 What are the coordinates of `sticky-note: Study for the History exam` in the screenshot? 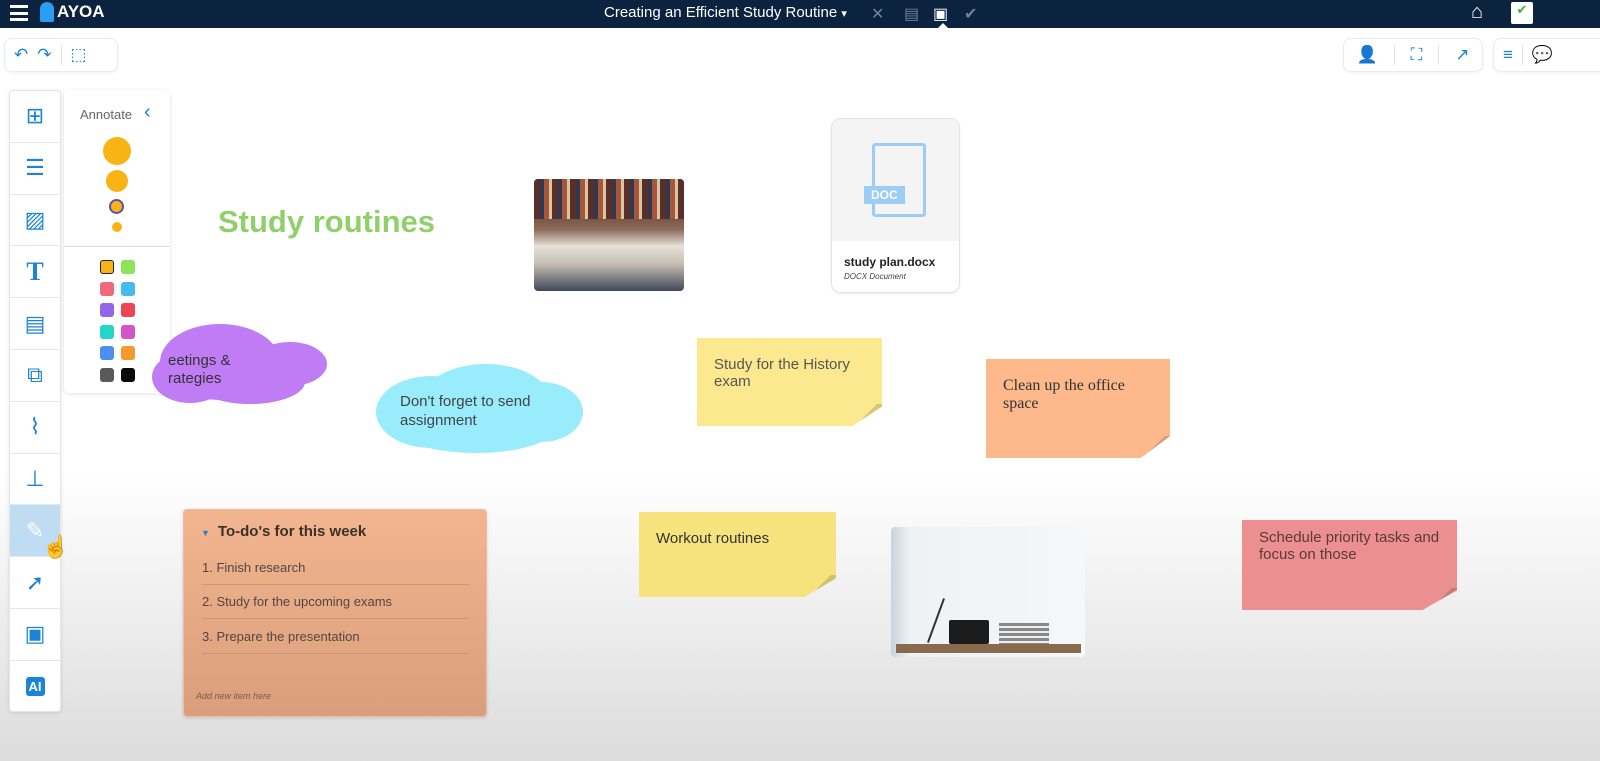 It's located at (789, 382).